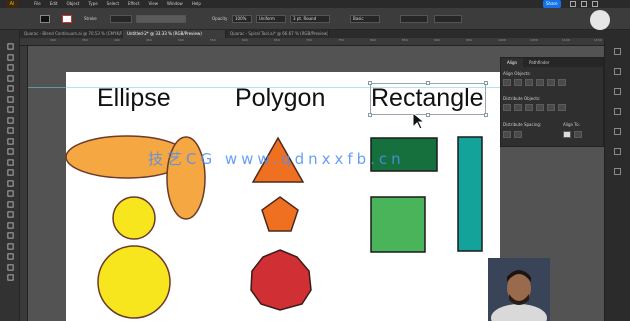 The image size is (630, 321). I want to click on libraries-icon, so click(617, 91).